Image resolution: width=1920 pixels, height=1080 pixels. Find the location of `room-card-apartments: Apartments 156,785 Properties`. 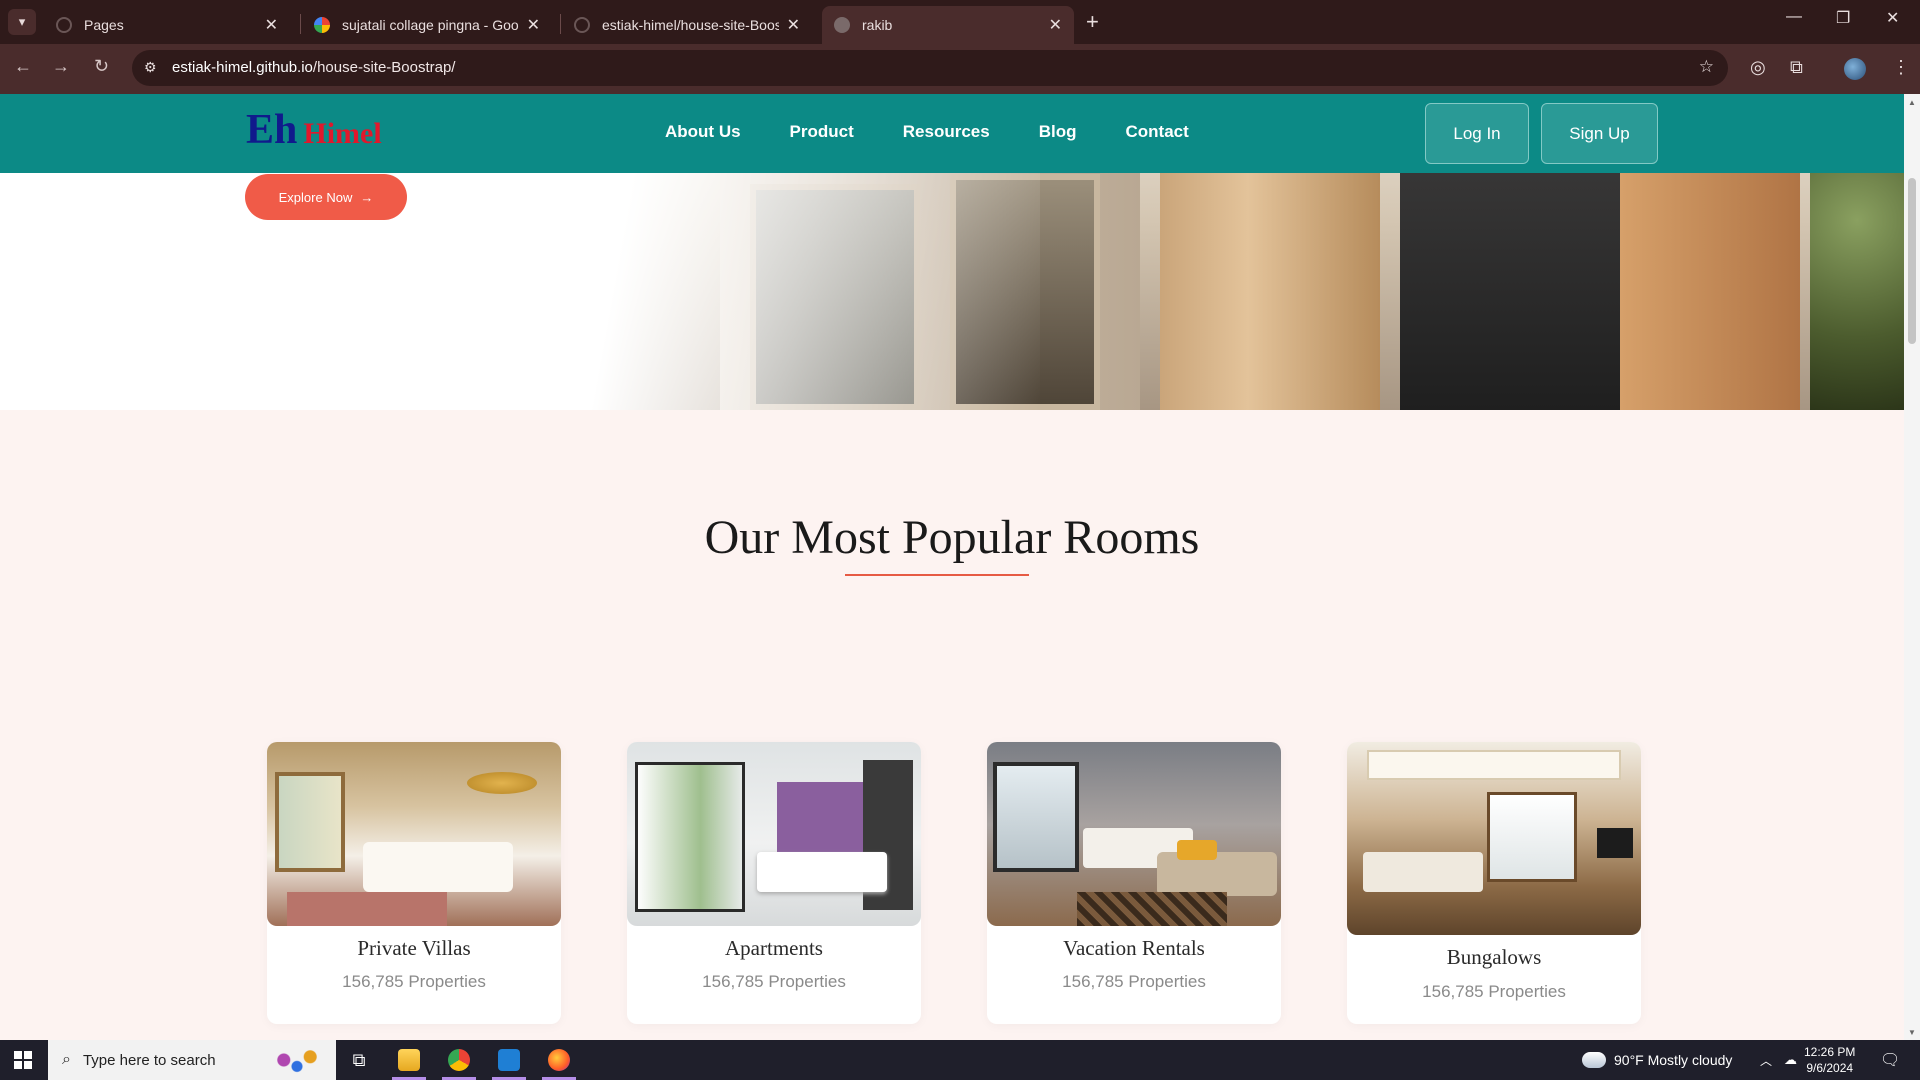

room-card-apartments: Apartments 156,785 Properties is located at coordinates (774, 883).